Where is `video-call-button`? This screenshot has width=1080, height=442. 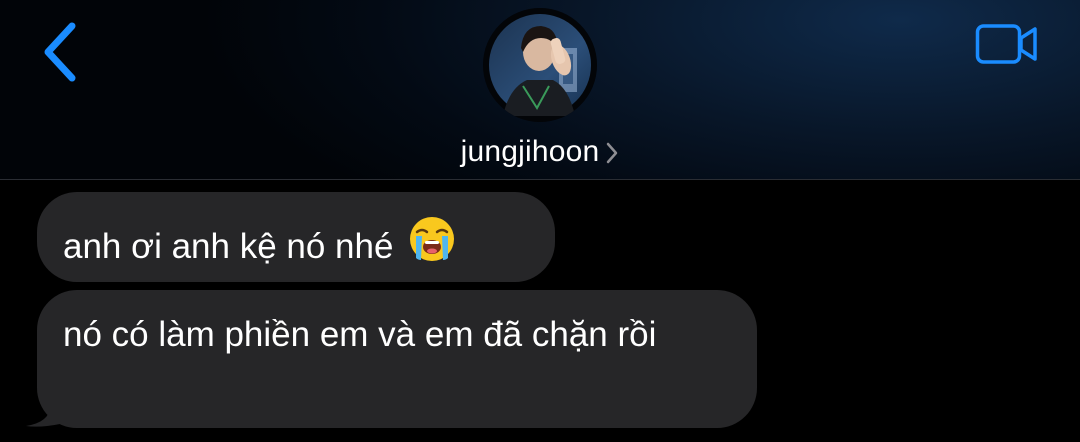
video-call-button is located at coordinates (1007, 44).